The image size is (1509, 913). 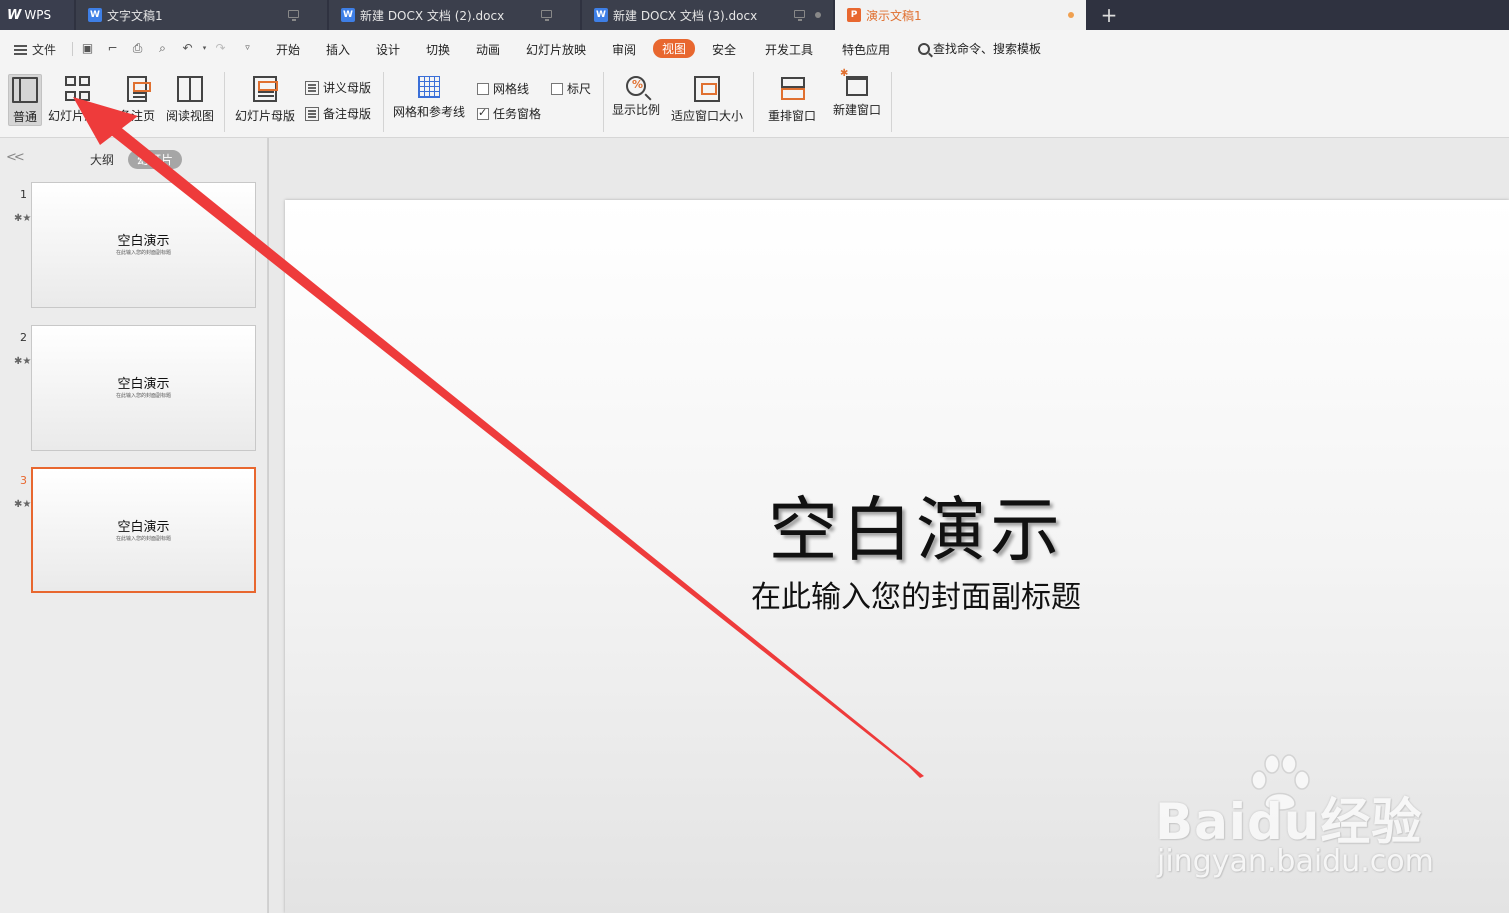 I want to click on tab-label: 演示文稿1, so click(x=894, y=15).